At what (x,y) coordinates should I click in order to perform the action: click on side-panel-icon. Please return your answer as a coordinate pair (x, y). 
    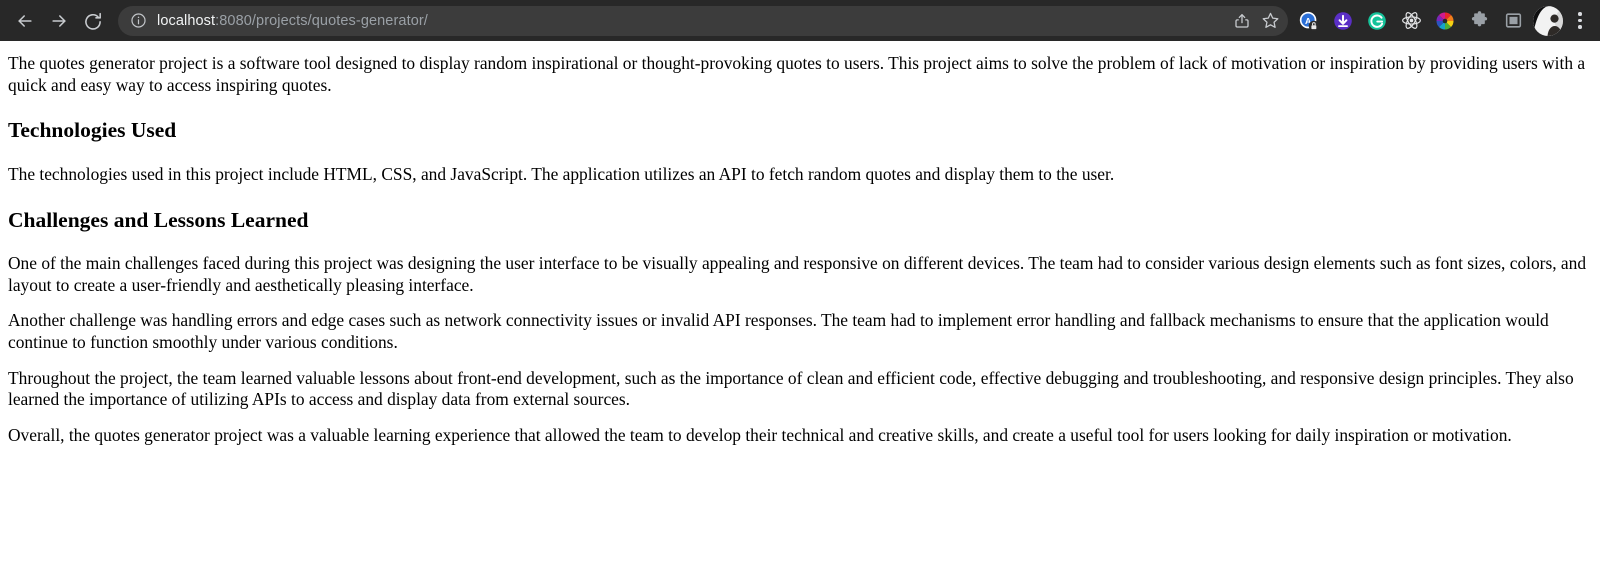
    Looking at the image, I should click on (1513, 20).